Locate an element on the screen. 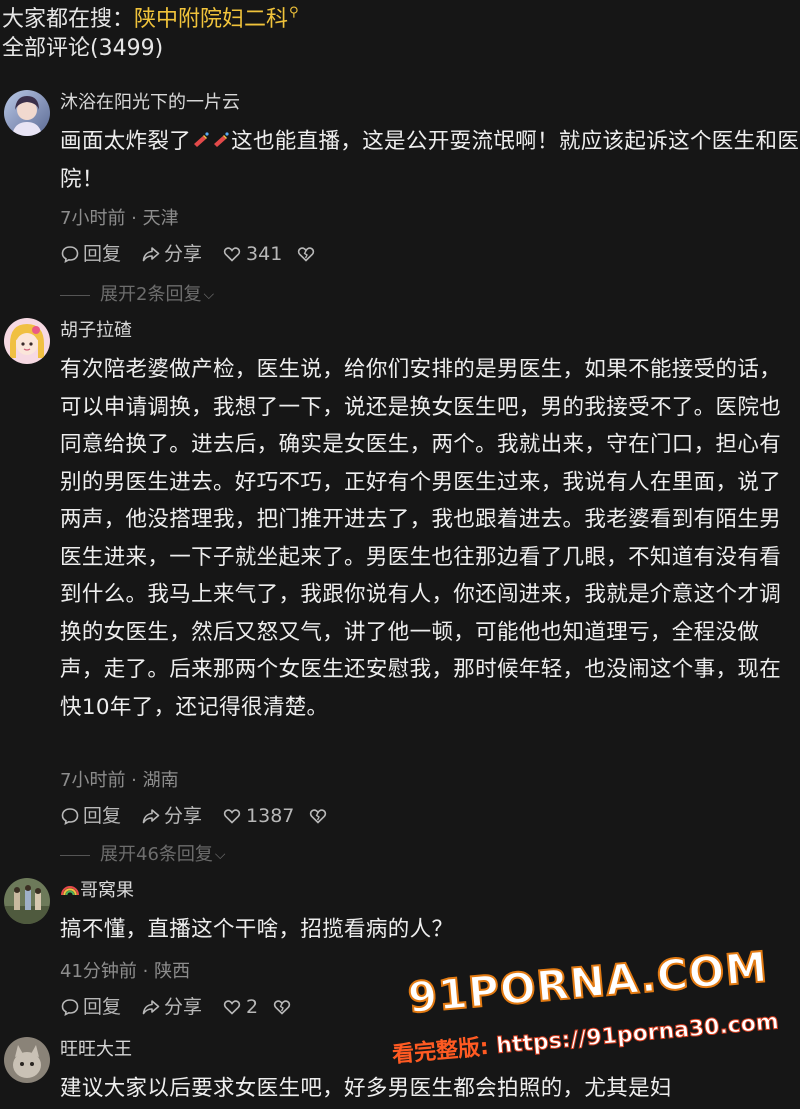  like-button: 2 is located at coordinates (240, 1007).